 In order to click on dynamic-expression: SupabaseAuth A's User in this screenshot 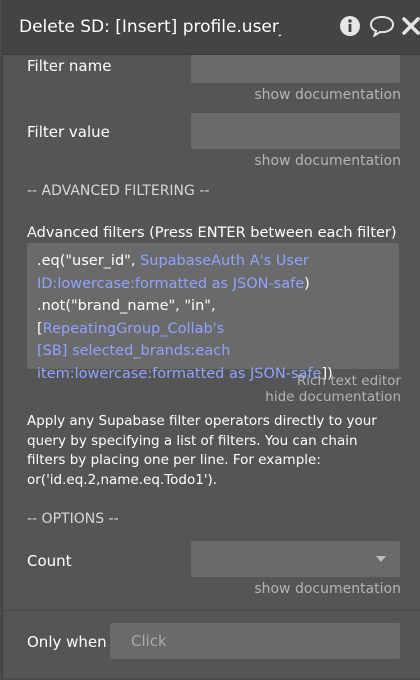, I will do `click(224, 261)`.